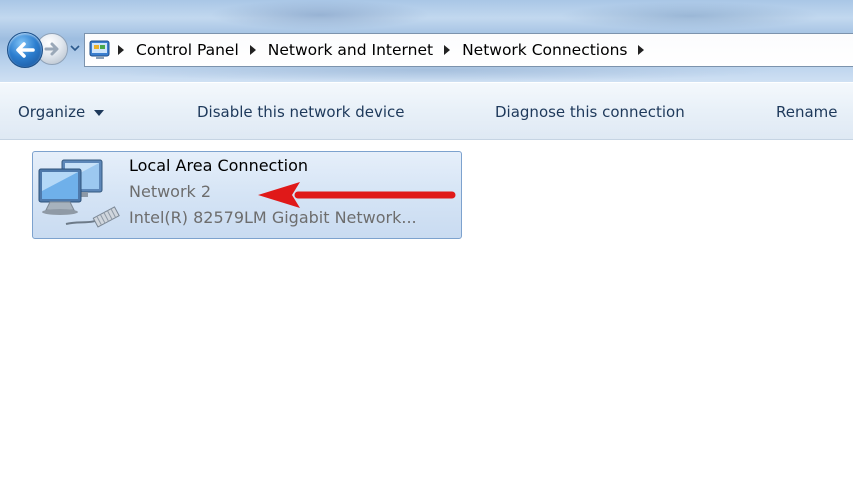 This screenshot has height=477, width=853. What do you see at coordinates (187, 50) in the screenshot?
I see `breadcrumb-control-panel: Control Panel` at bounding box center [187, 50].